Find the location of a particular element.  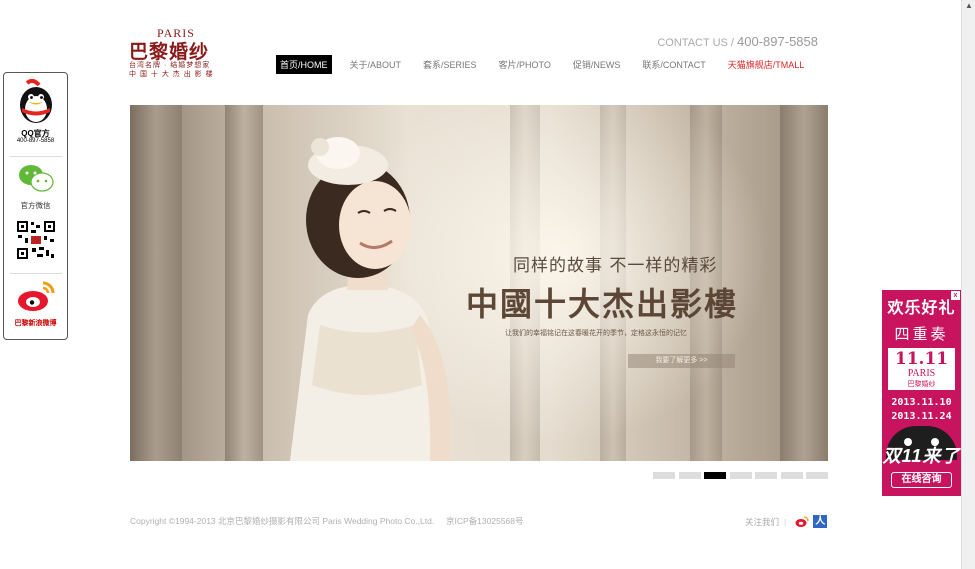

nav-item-photo: 客片/PHOTO is located at coordinates (525, 64).